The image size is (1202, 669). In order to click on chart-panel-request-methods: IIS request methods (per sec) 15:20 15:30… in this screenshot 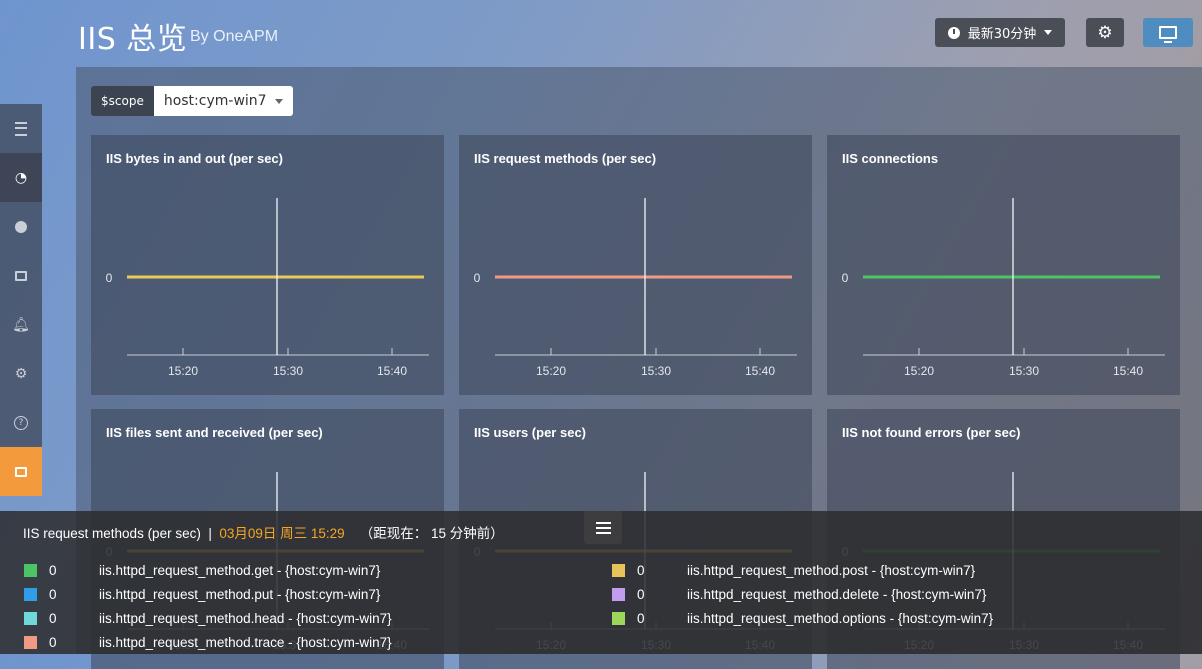, I will do `click(635, 265)`.